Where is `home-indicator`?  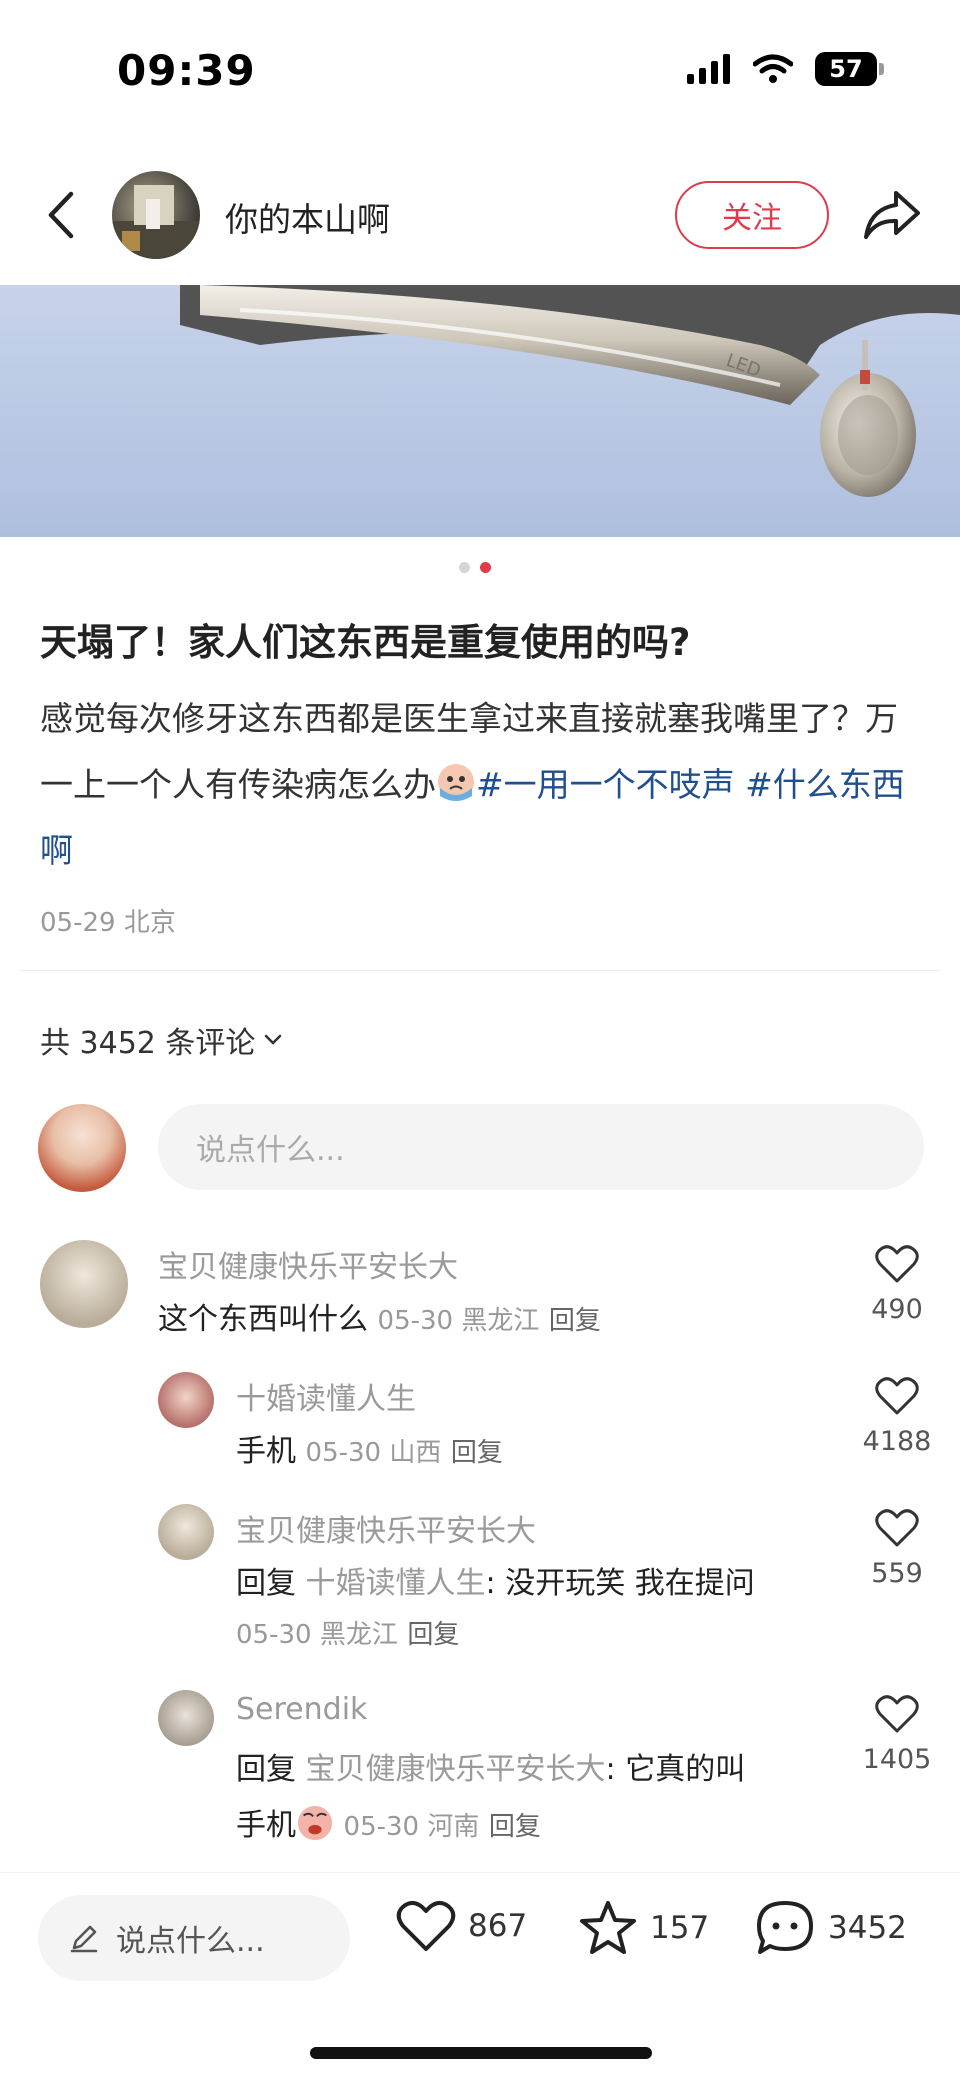
home-indicator is located at coordinates (481, 2053).